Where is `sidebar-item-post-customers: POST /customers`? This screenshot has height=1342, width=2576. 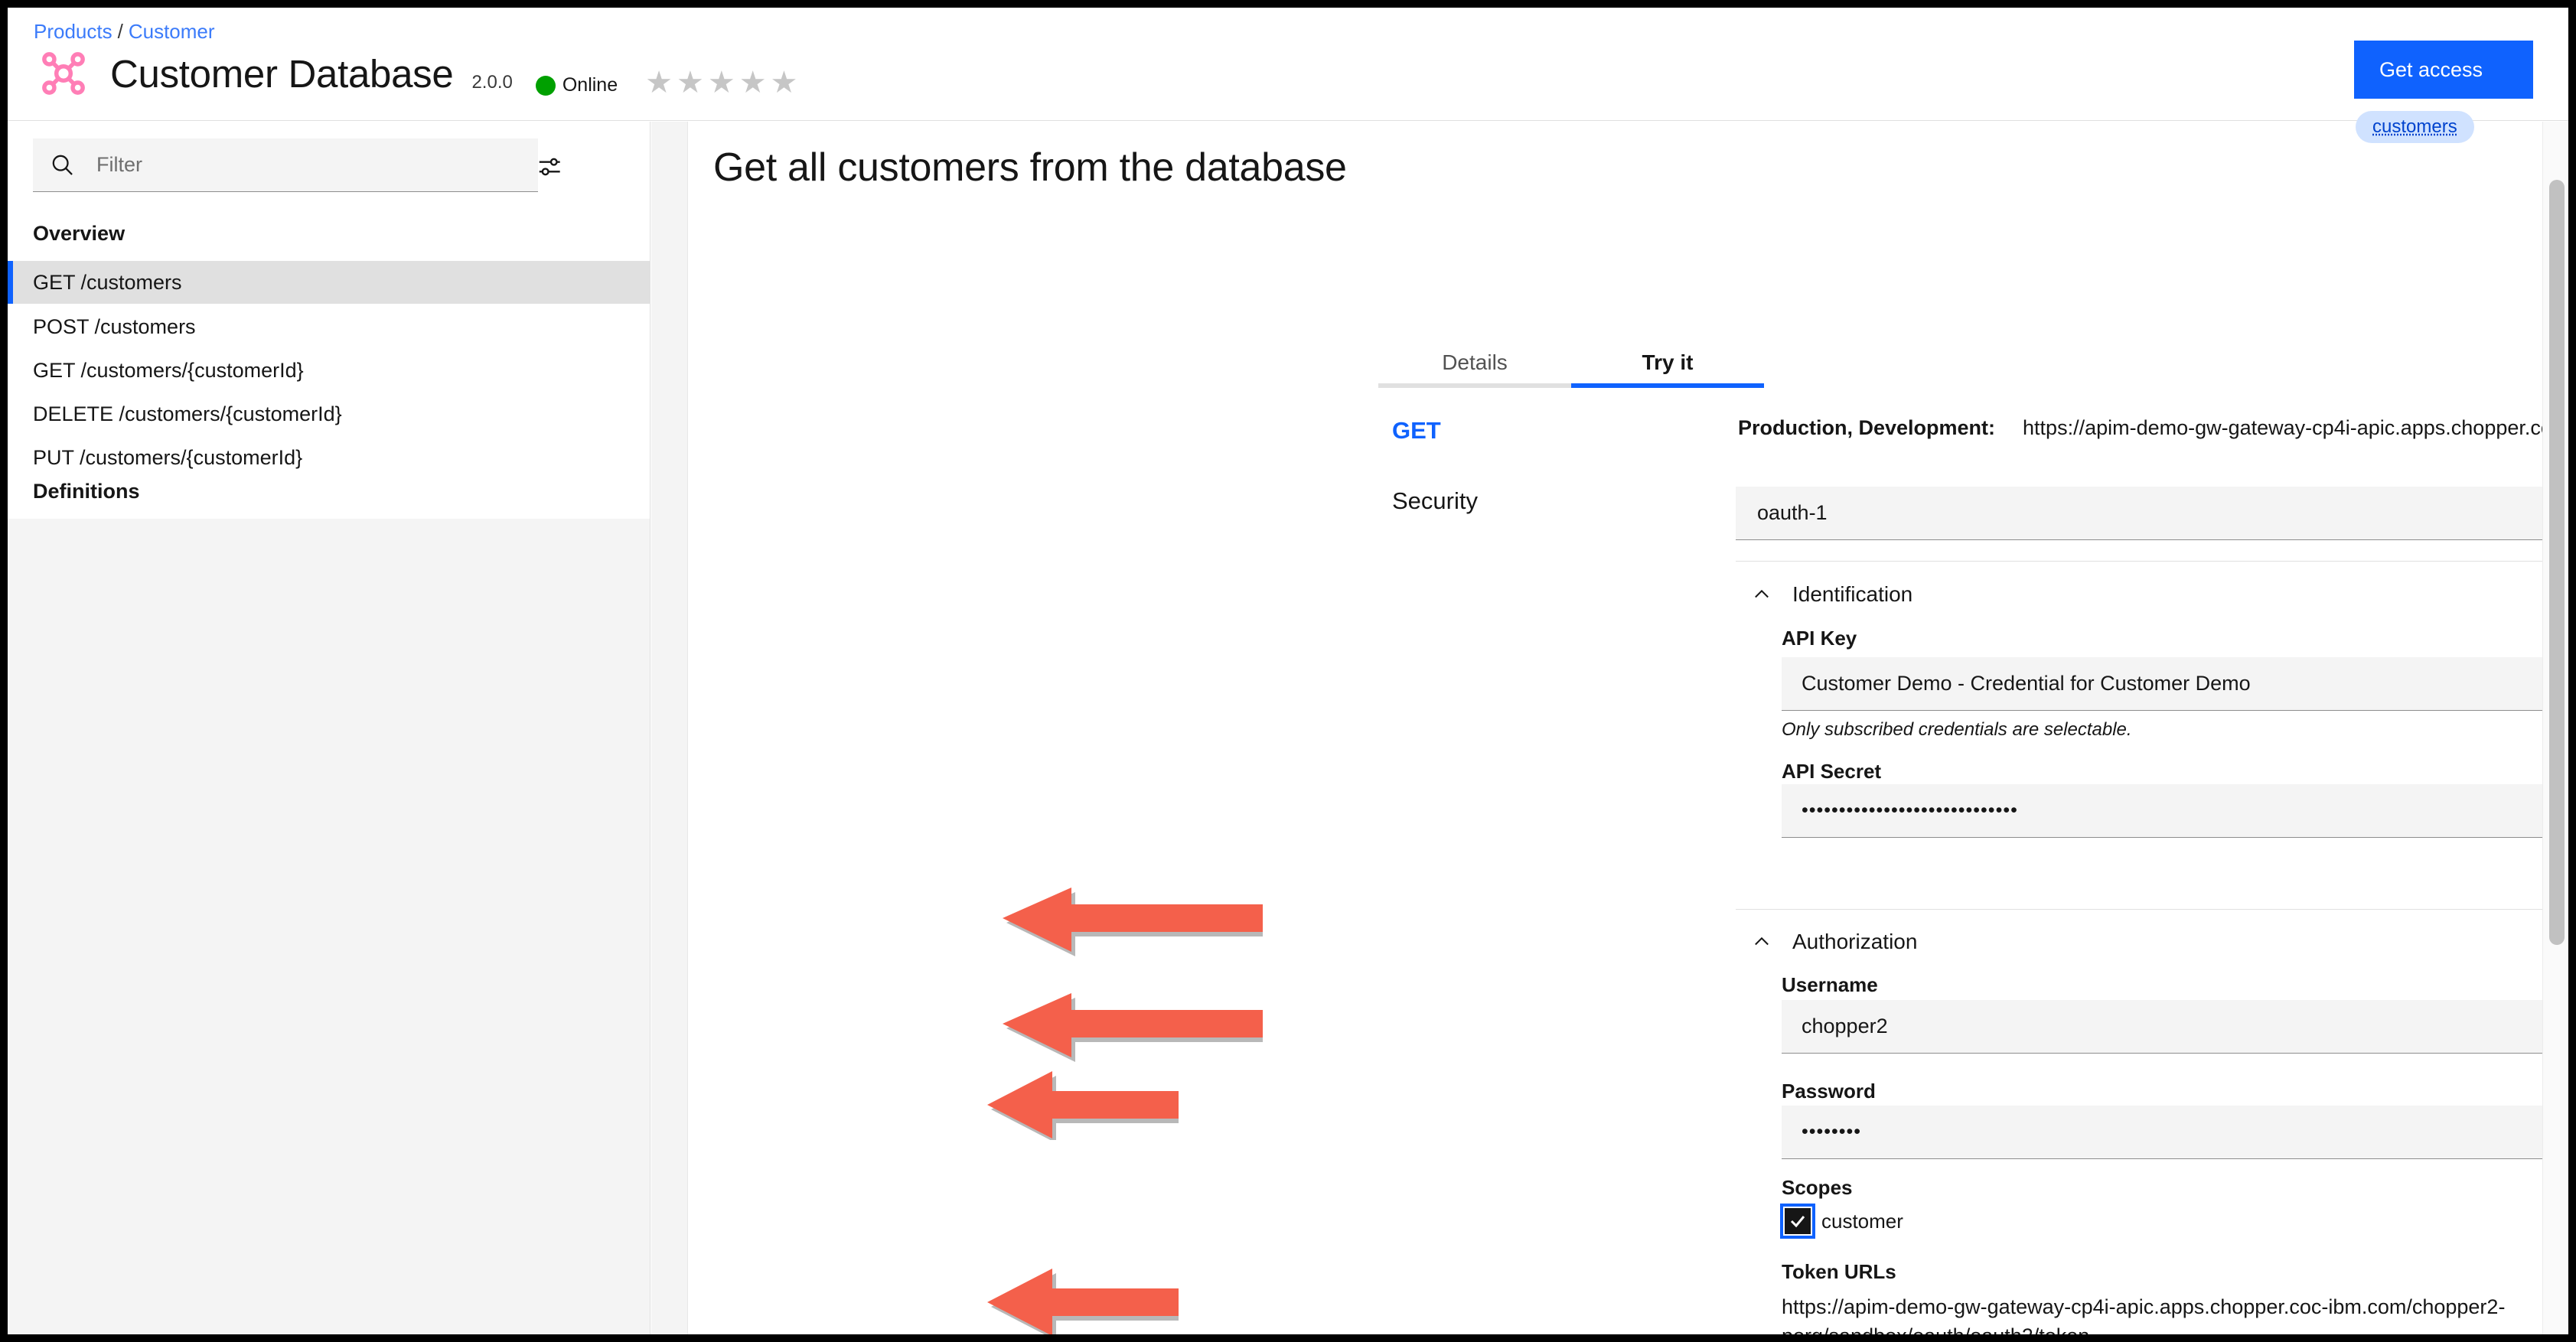
sidebar-item-post-customers: POST /customers is located at coordinates (329, 326).